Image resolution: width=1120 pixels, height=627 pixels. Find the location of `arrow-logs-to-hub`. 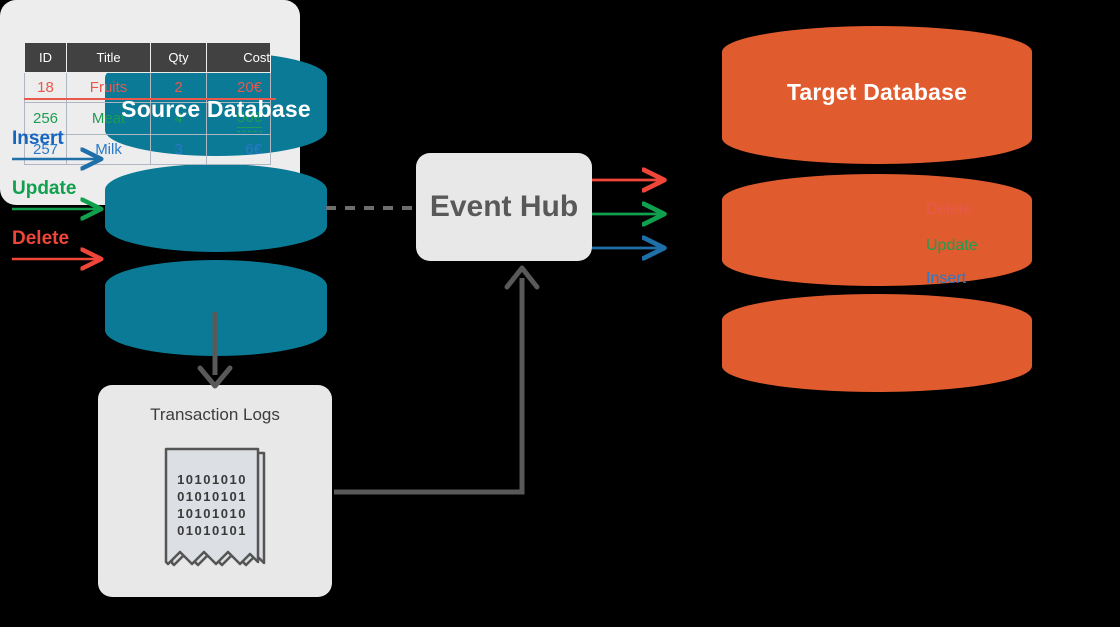

arrow-logs-to-hub is located at coordinates (429, 386).